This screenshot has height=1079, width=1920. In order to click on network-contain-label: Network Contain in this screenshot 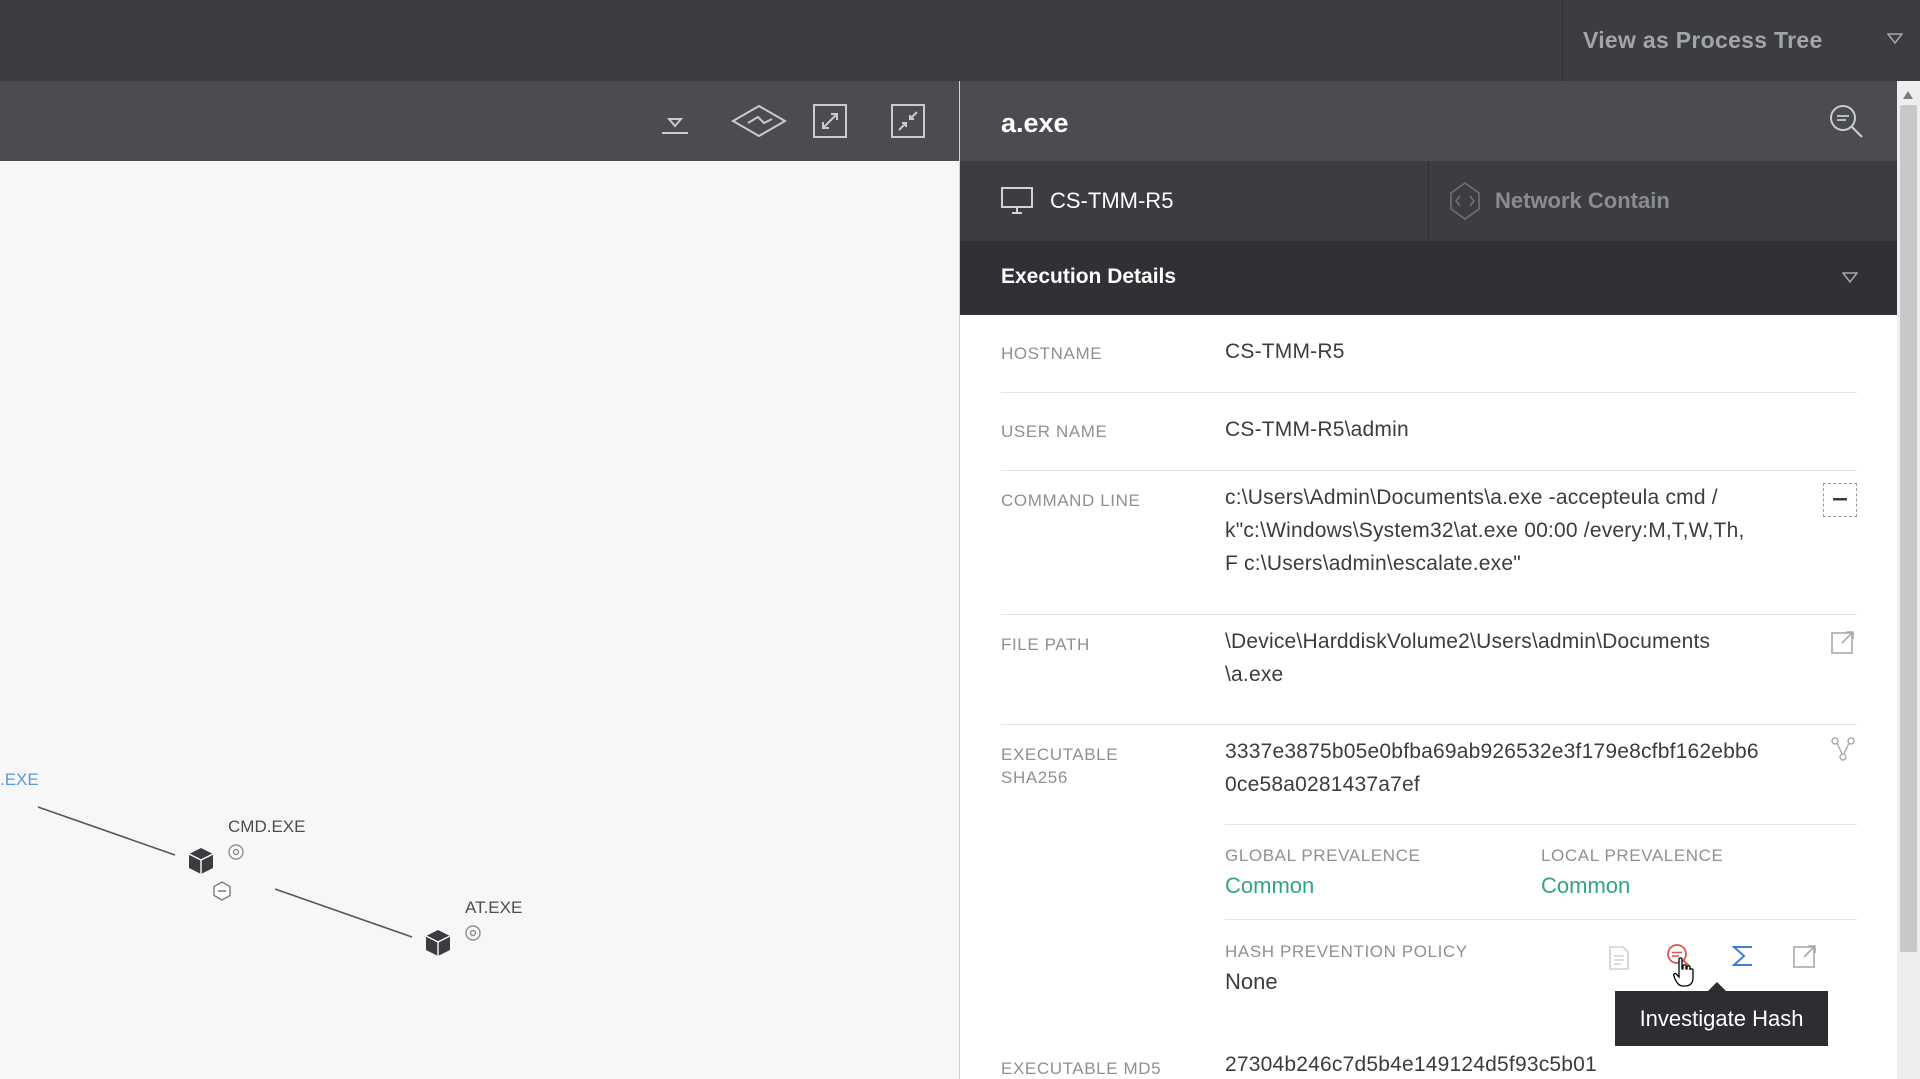, I will do `click(1582, 200)`.